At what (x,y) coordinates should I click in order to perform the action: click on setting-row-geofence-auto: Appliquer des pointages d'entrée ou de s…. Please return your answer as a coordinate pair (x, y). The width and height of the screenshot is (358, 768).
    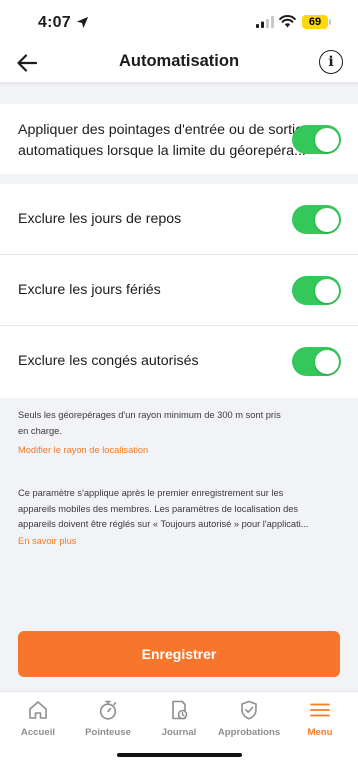
    Looking at the image, I should click on (179, 139).